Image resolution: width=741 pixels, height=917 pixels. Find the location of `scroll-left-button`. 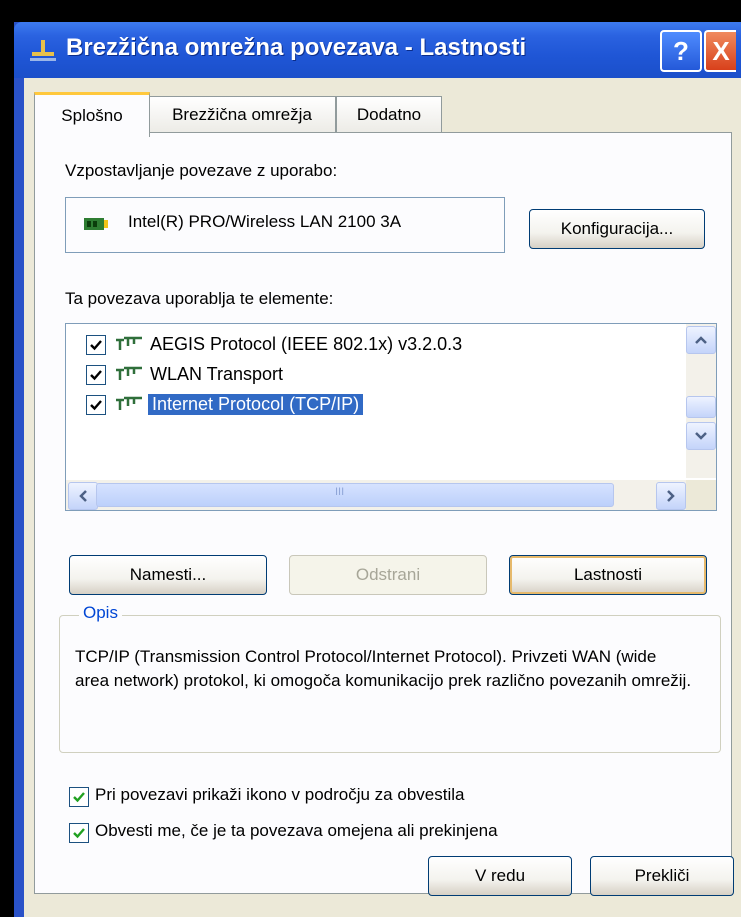

scroll-left-button is located at coordinates (83, 496).